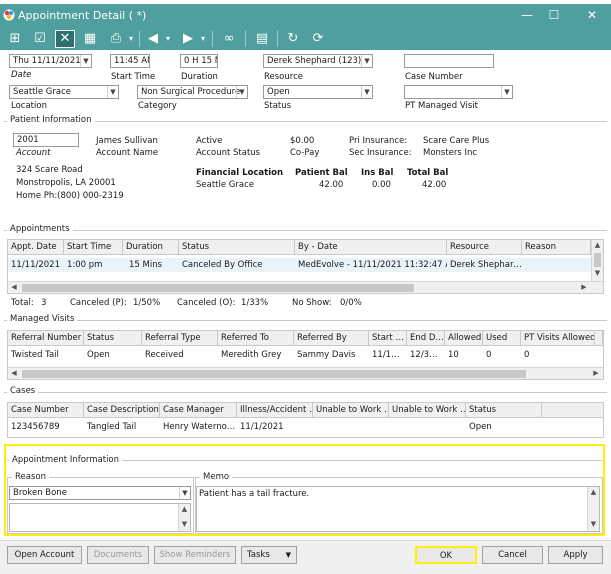 The image size is (611, 574). I want to click on patient-bal-label: Patient Bal, so click(321, 173).